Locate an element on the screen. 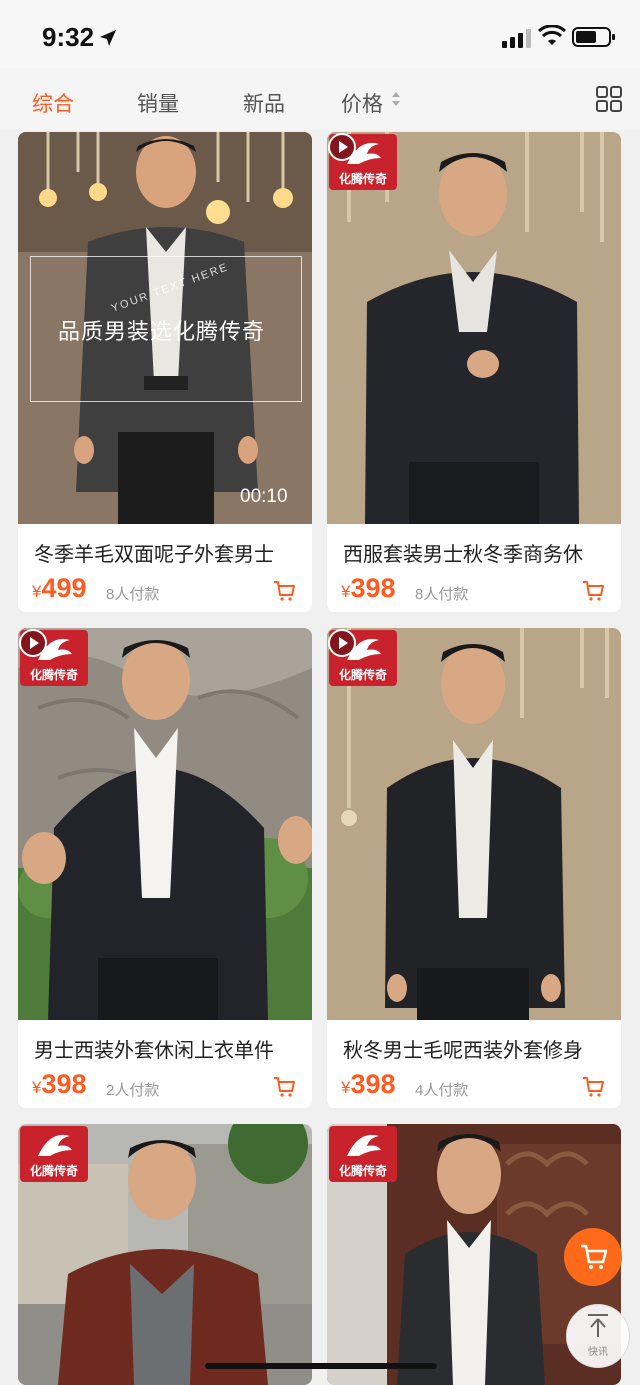  product-card: 化腾传奇 is located at coordinates (165, 1254).